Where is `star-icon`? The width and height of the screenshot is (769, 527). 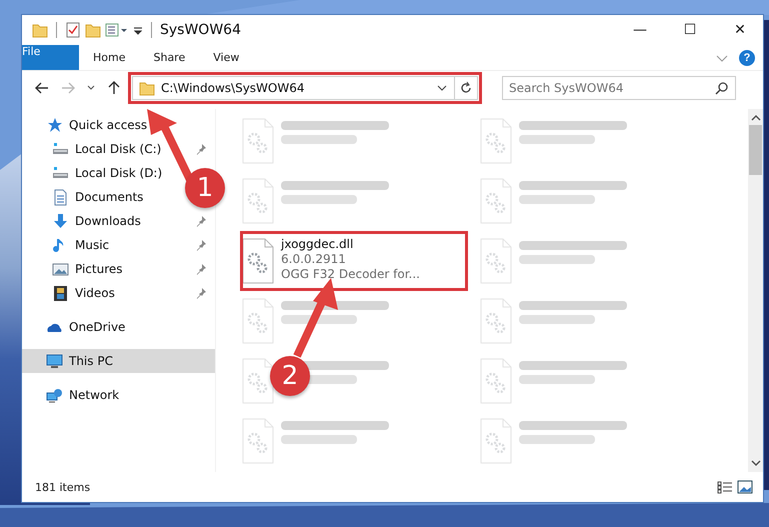 star-icon is located at coordinates (54, 125).